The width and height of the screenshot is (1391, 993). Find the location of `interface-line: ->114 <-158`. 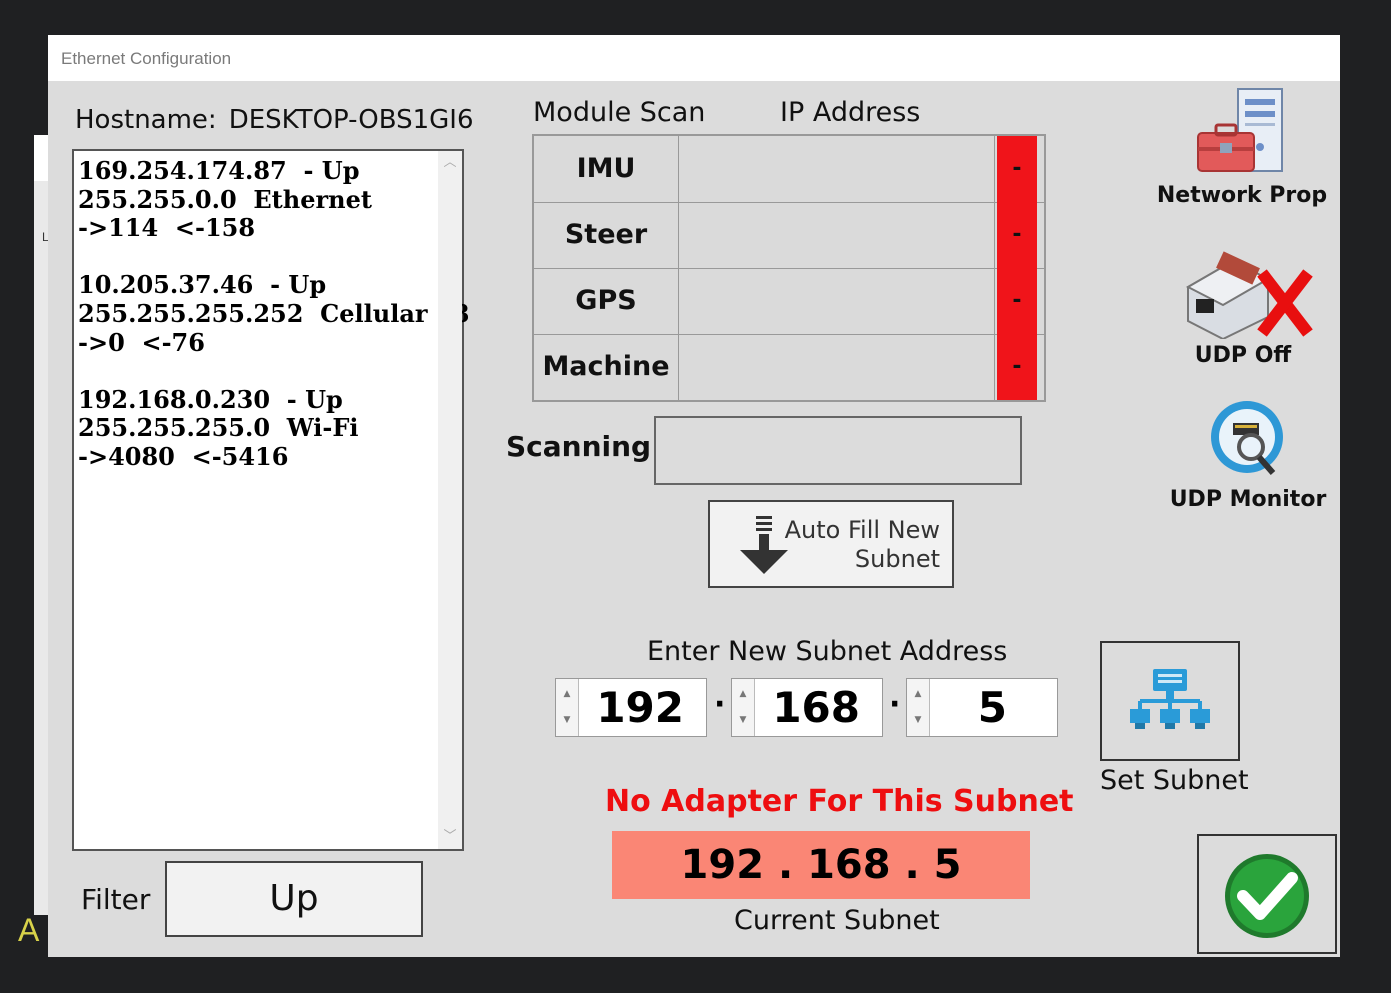

interface-line: ->114 <-158 is located at coordinates (167, 228).